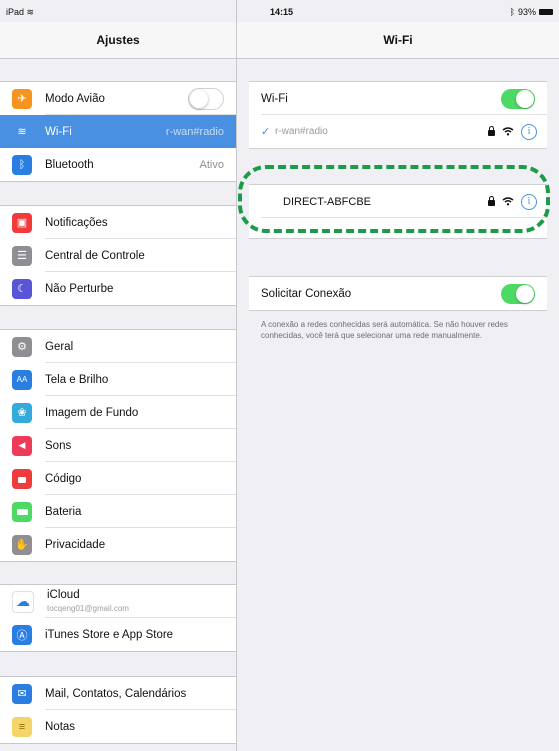 This screenshot has height=751, width=559. What do you see at coordinates (118, 164) in the screenshot?
I see `sidebar-item-bluetooth: ᛒ Bluetooth Ativo` at bounding box center [118, 164].